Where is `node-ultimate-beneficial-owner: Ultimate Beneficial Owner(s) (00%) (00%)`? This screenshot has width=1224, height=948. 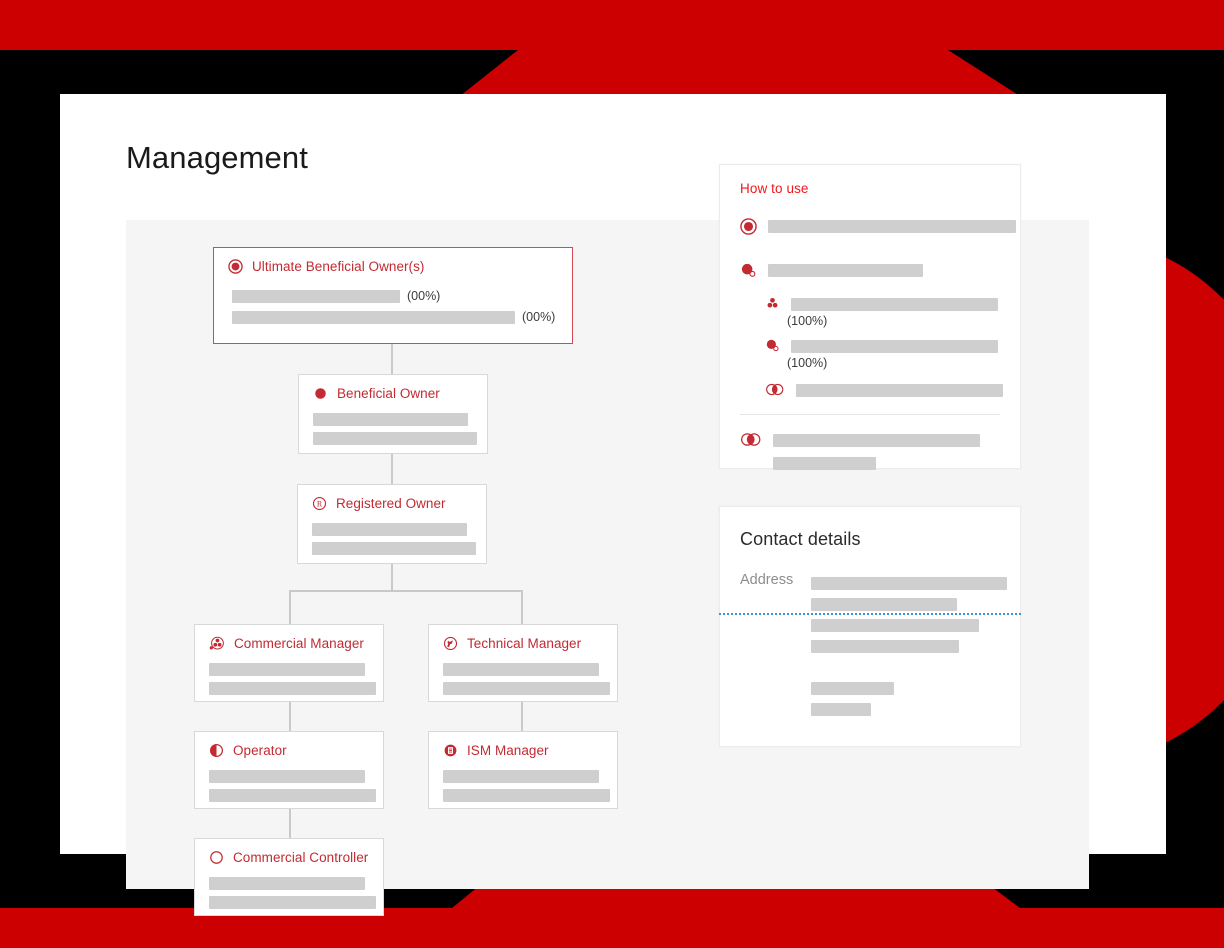
node-ultimate-beneficial-owner: Ultimate Beneficial Owner(s) (00%) (00%) is located at coordinates (393, 295).